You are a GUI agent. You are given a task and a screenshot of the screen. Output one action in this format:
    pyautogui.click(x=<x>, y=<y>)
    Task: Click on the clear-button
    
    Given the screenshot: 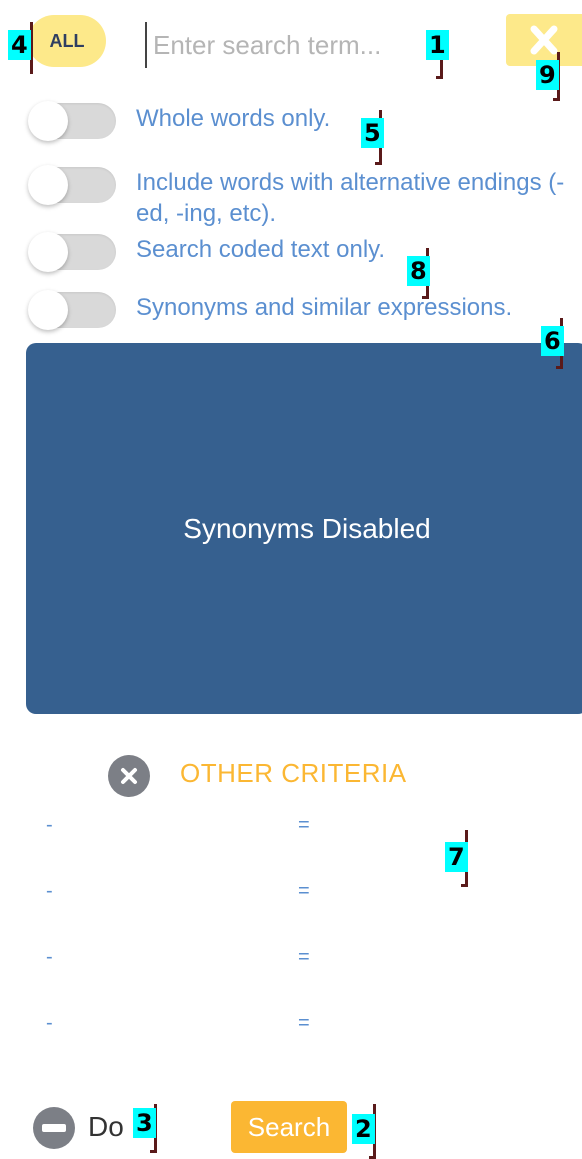 What is the action you would take?
    pyautogui.click(x=544, y=40)
    